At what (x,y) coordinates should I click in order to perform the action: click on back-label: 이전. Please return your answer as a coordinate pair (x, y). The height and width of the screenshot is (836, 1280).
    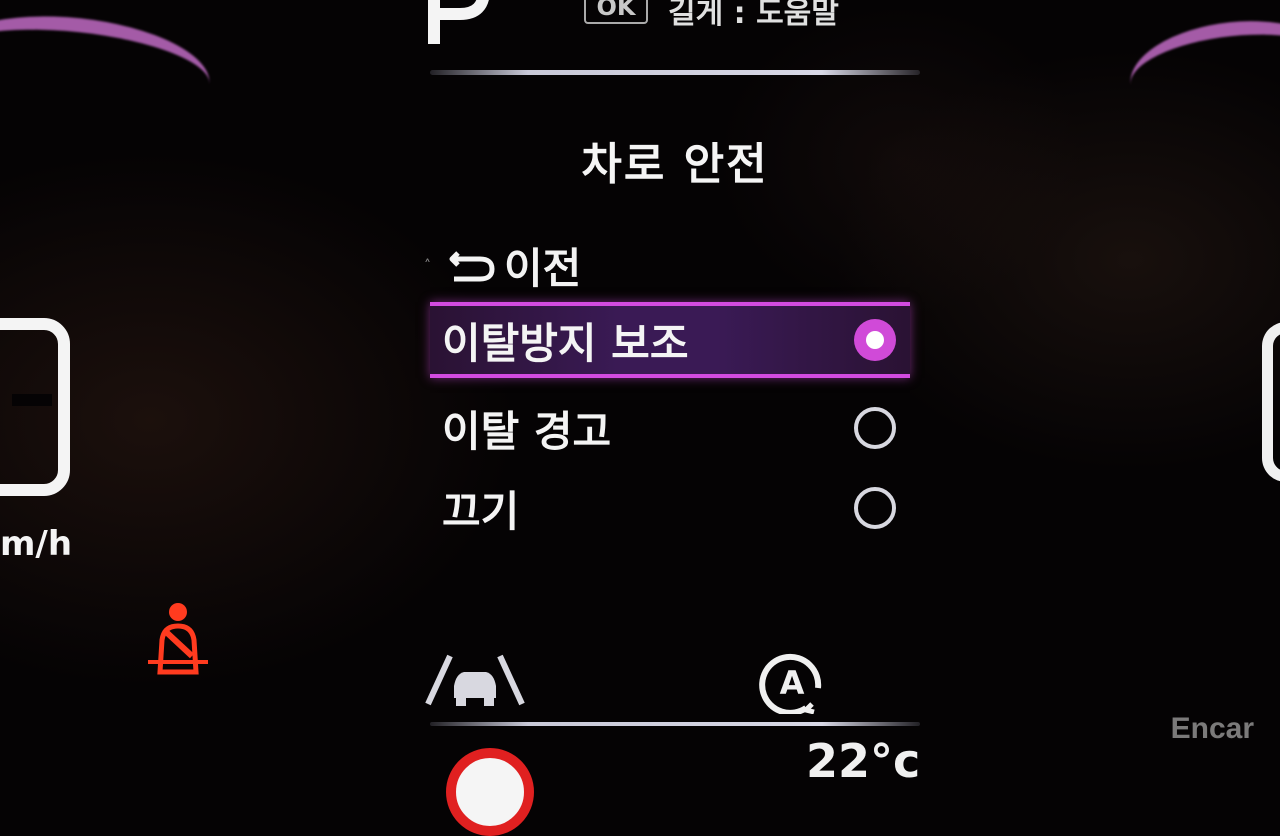
    Looking at the image, I should click on (543, 268).